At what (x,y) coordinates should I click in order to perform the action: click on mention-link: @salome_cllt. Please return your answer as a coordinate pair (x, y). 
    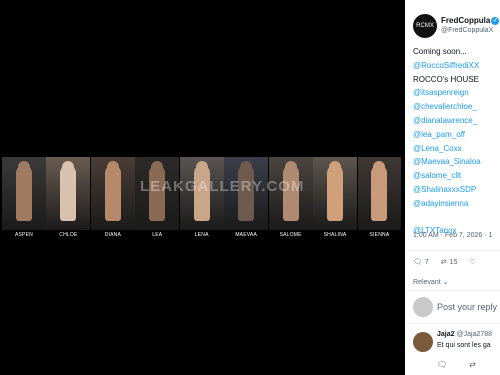
    Looking at the image, I should click on (447, 176).